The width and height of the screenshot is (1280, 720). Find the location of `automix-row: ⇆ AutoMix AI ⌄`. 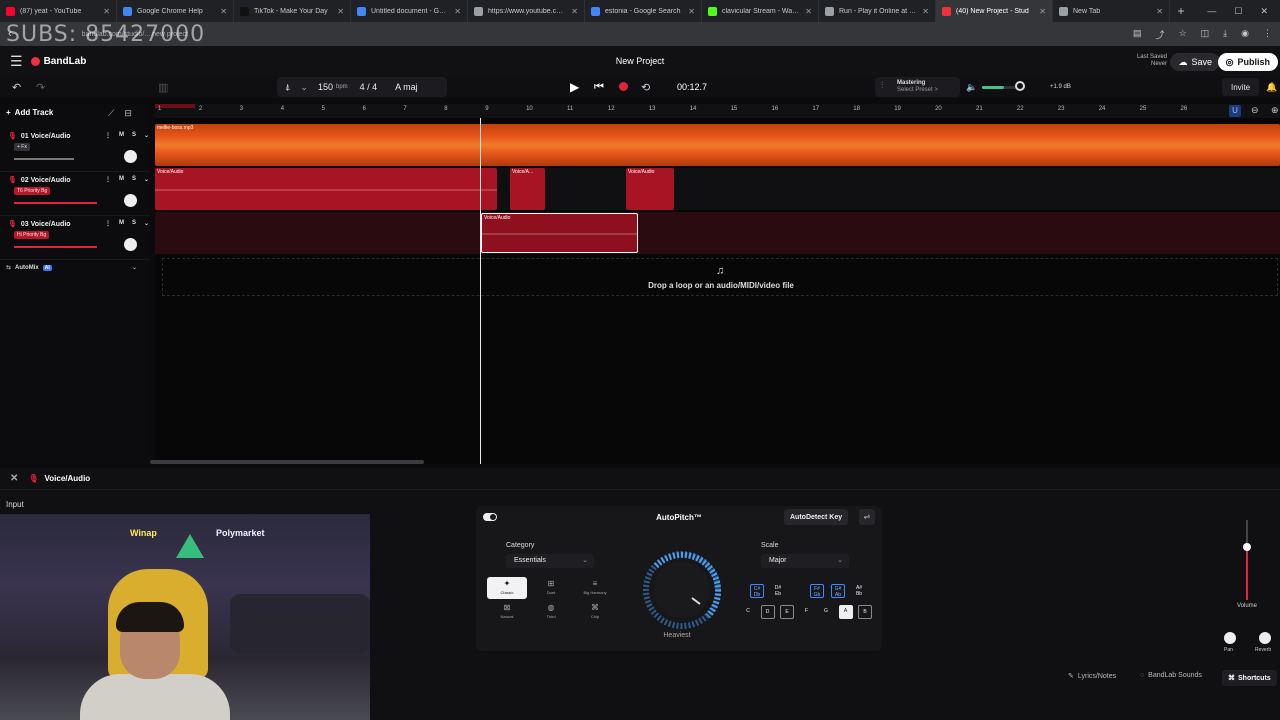

automix-row: ⇆ AutoMix AI ⌄ is located at coordinates (71, 267).